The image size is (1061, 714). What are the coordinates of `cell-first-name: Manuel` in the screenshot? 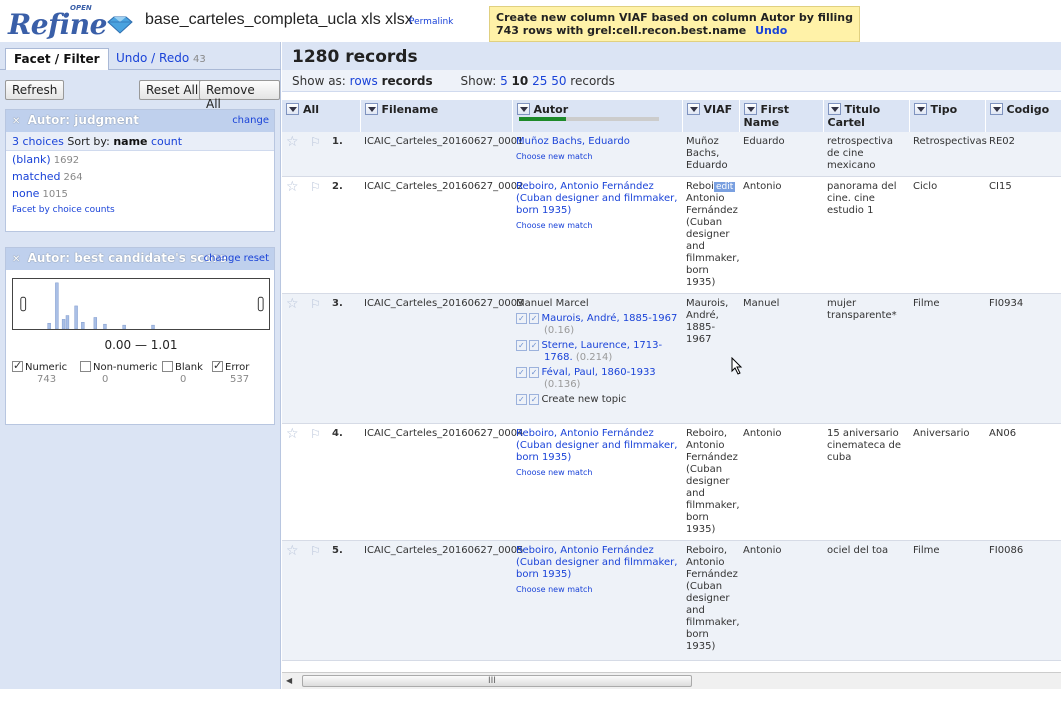 It's located at (781, 358).